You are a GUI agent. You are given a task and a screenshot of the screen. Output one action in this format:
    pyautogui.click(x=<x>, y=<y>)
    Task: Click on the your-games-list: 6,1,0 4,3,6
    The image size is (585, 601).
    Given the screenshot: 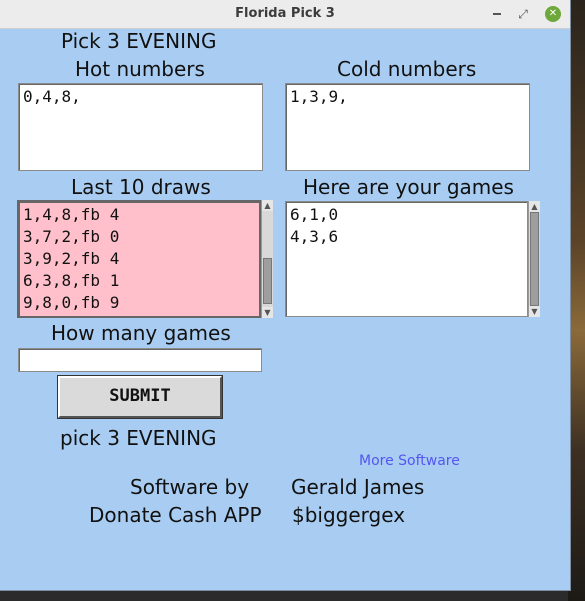 What is the action you would take?
    pyautogui.click(x=406, y=259)
    